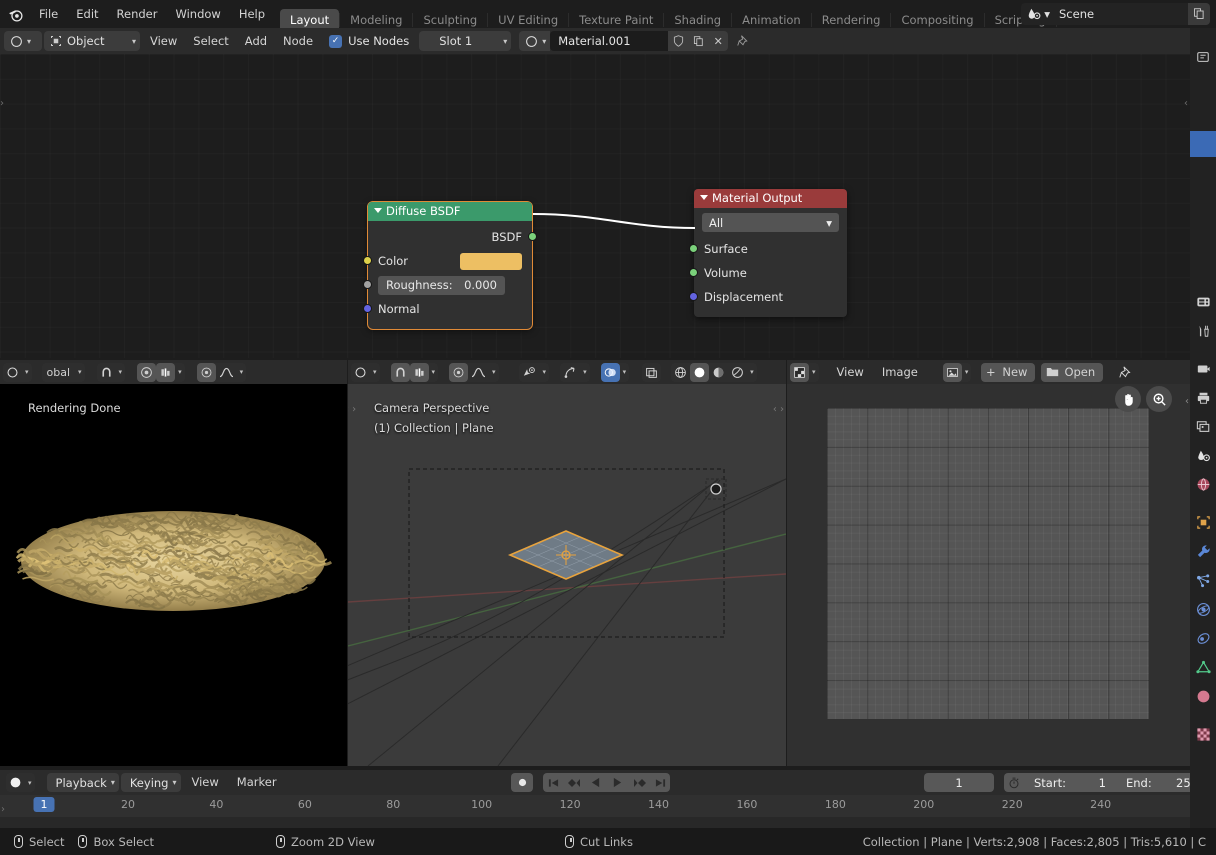  I want to click on uv-canvas: ‹, so click(988, 575).